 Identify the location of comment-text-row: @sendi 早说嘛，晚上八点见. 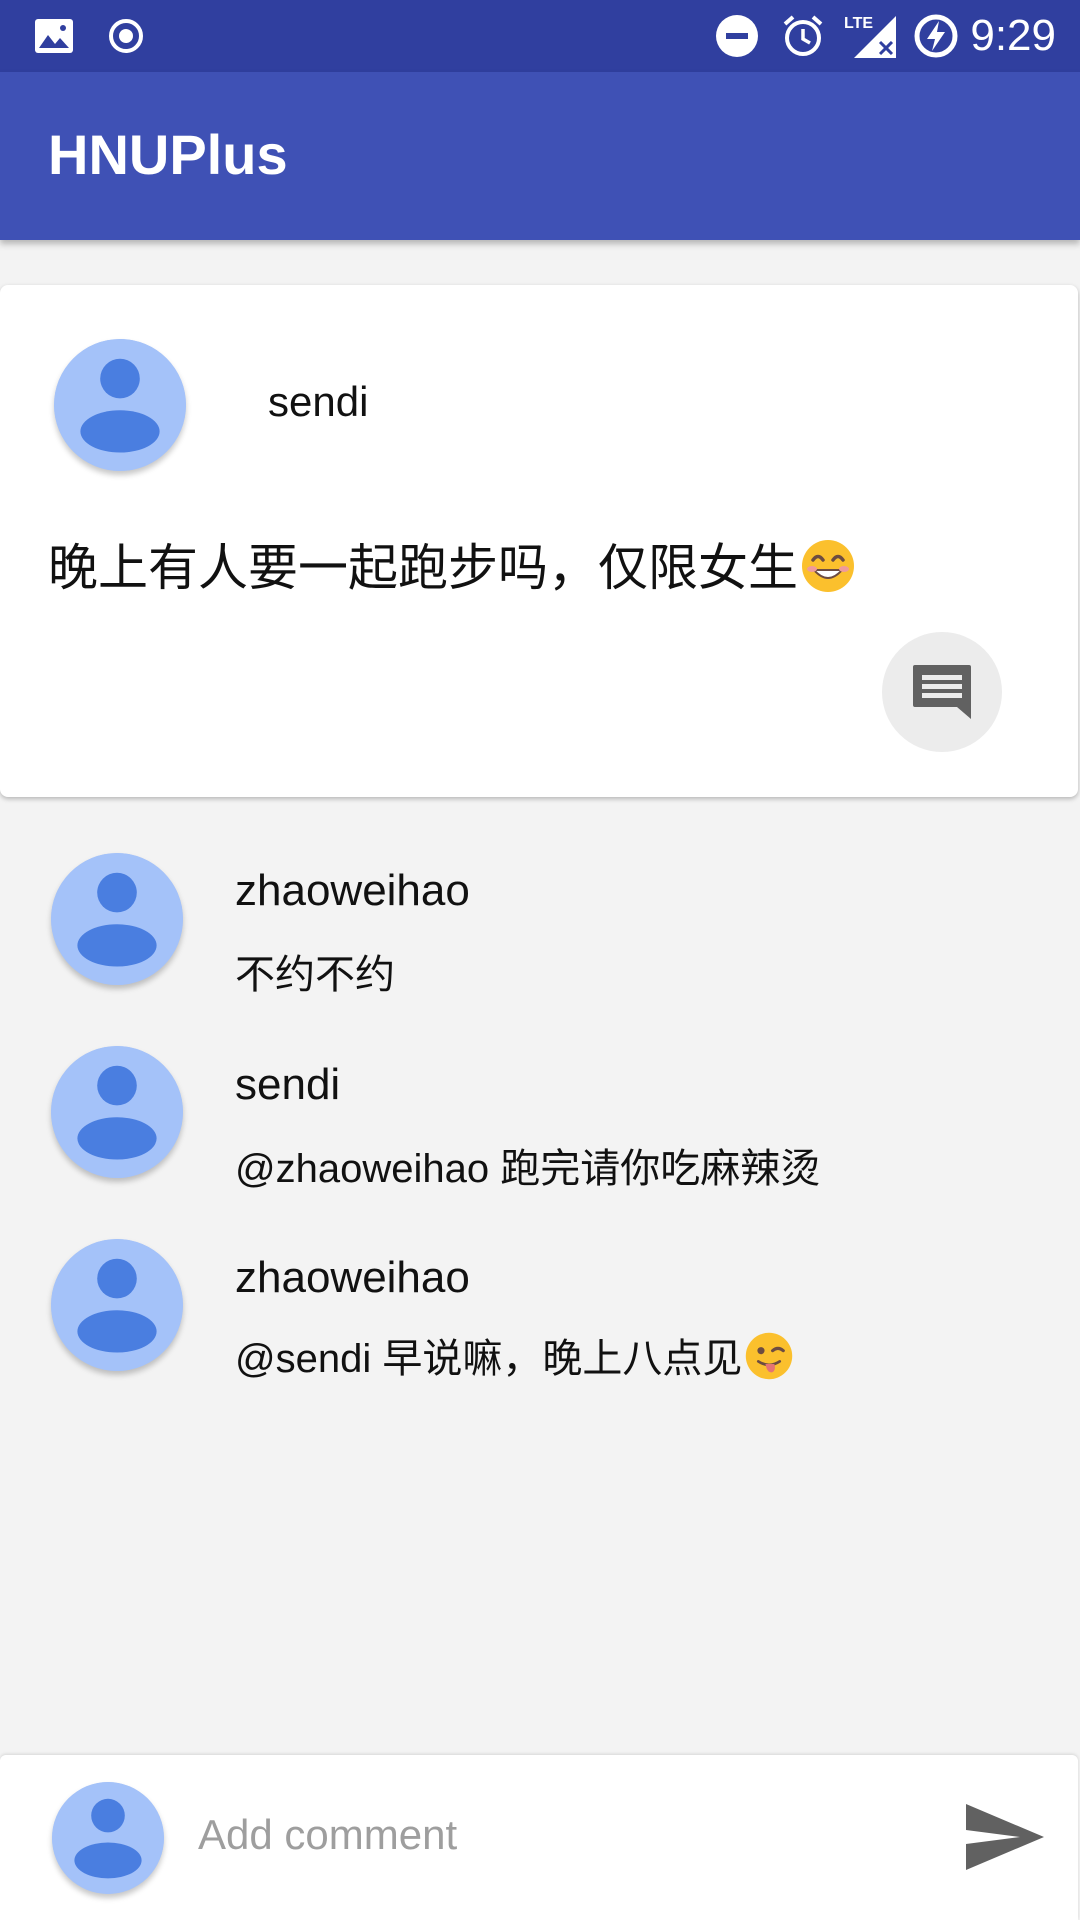
(514, 1358).